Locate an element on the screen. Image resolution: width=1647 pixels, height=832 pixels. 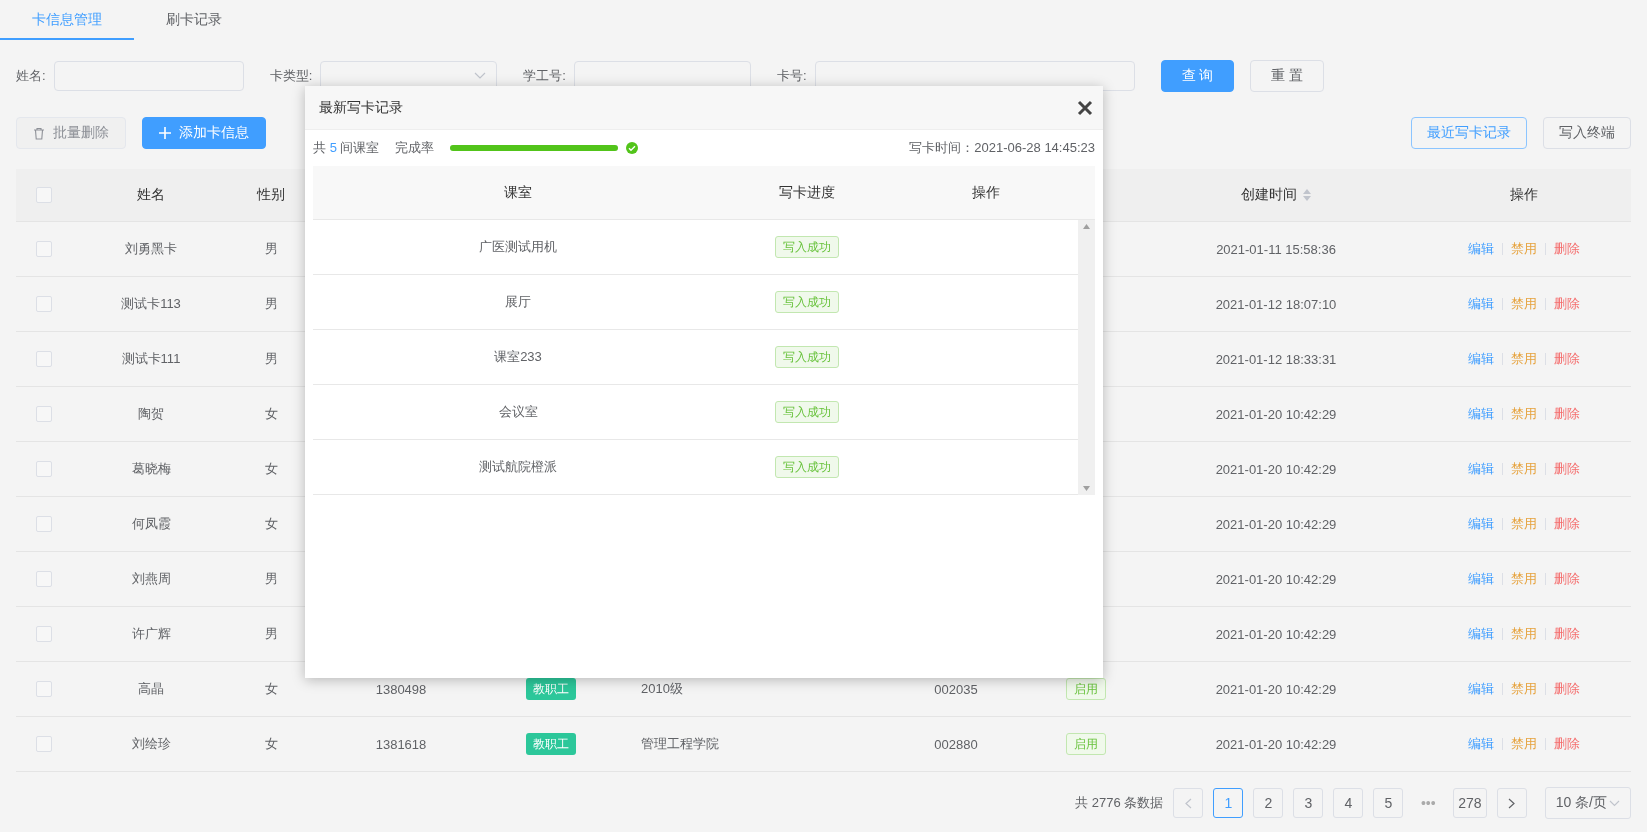
page-button: 4 is located at coordinates (1348, 803).